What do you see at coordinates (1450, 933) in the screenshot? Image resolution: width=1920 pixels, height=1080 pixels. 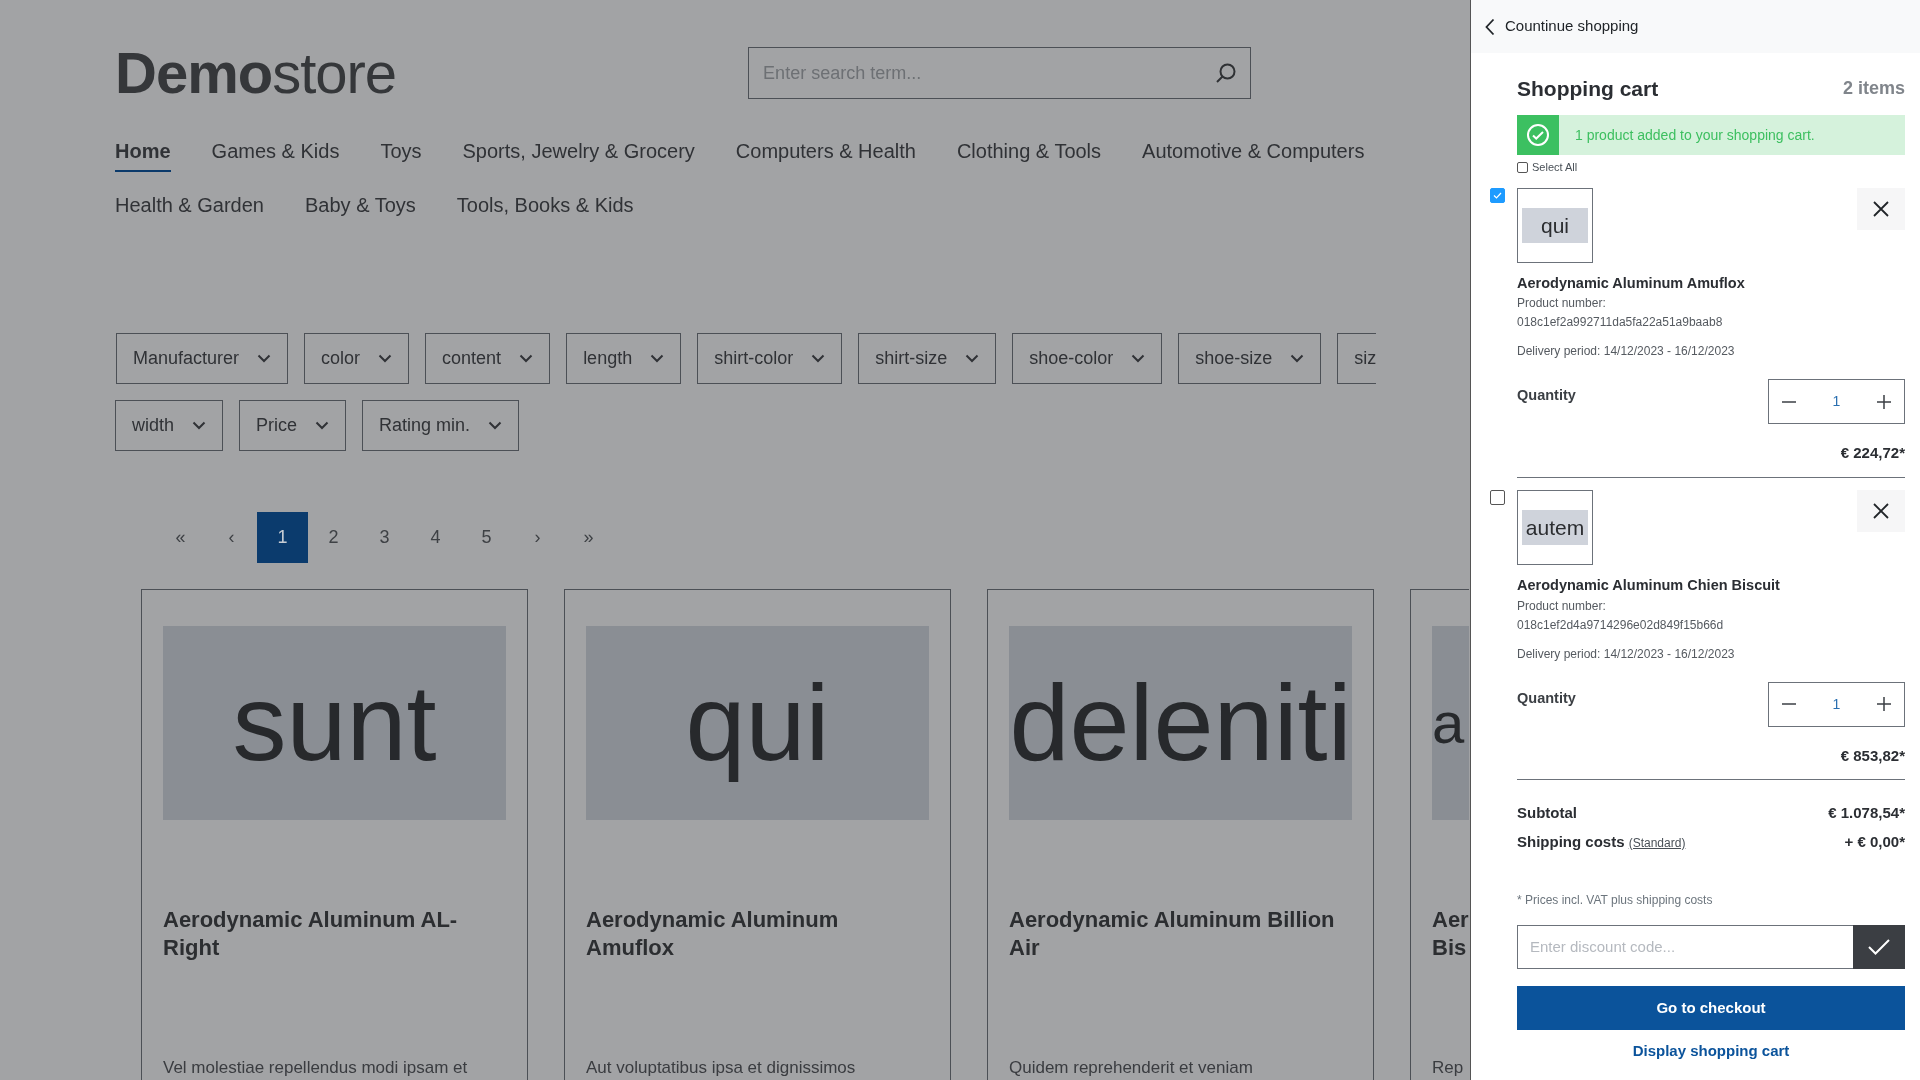 I see `product-title: Aer Bis` at bounding box center [1450, 933].